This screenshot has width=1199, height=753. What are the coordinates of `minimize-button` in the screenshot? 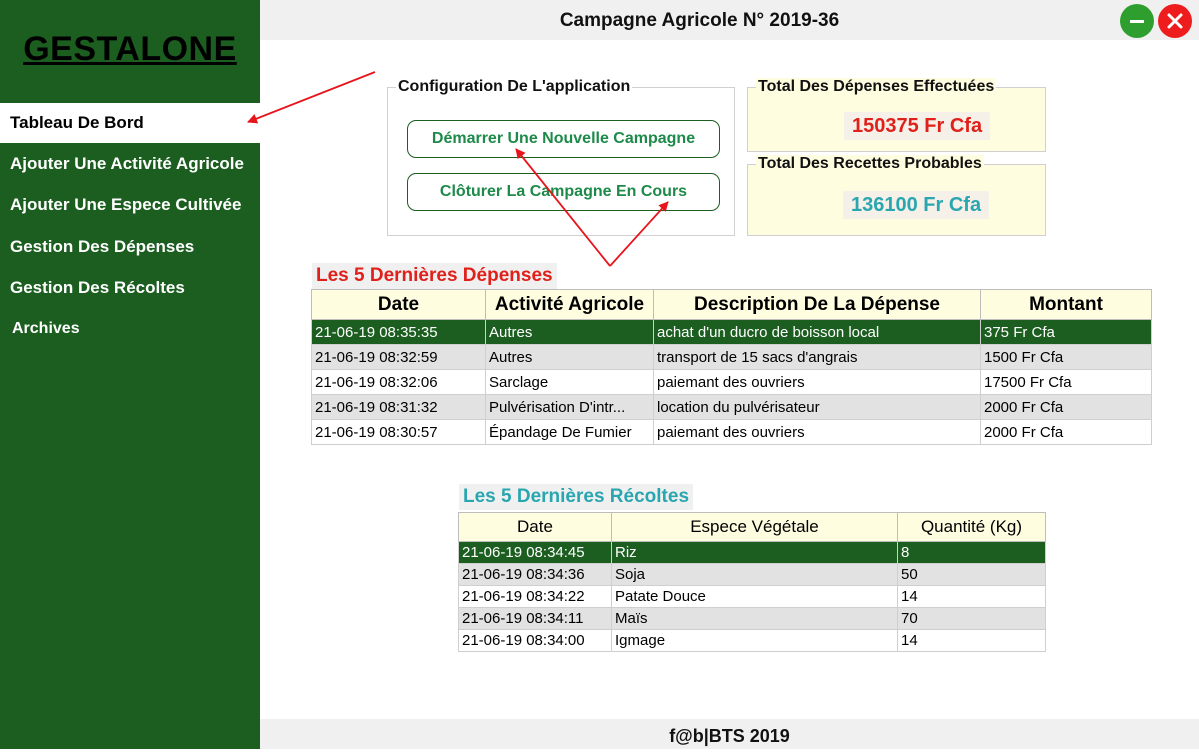 It's located at (1137, 21).